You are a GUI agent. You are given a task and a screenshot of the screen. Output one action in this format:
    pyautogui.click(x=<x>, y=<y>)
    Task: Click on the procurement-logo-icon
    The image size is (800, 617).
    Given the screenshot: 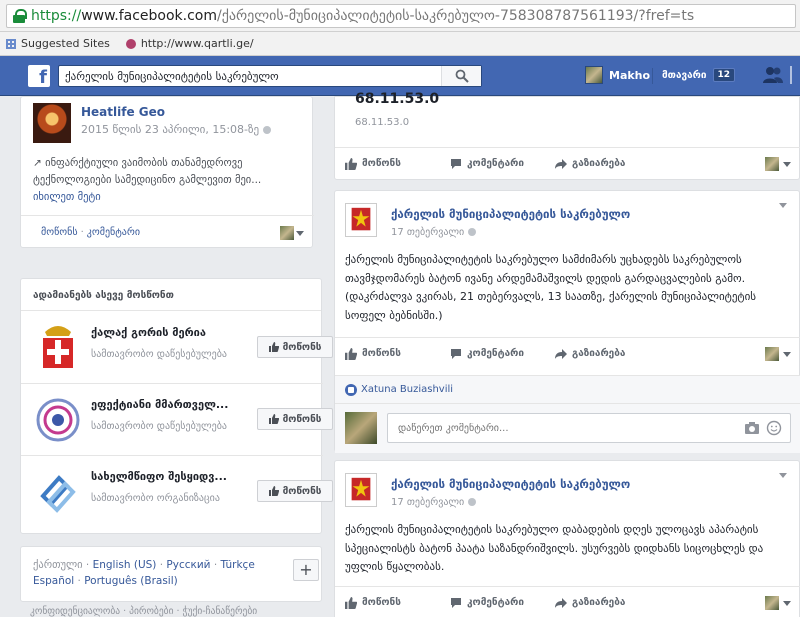 What is the action you would take?
    pyautogui.click(x=58, y=492)
    